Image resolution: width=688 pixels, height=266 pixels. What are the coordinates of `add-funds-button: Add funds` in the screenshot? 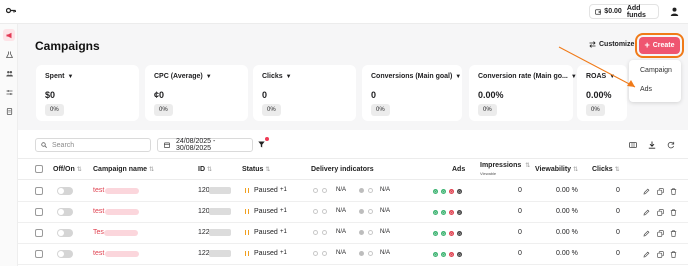 It's located at (642, 12).